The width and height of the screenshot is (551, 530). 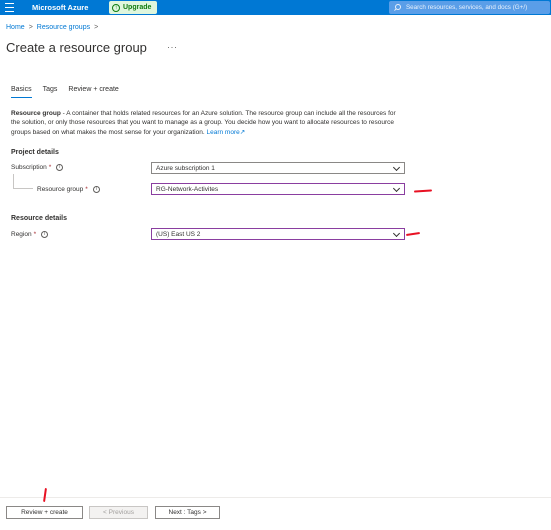 I want to click on tab-review-create: Review + create, so click(x=93, y=92).